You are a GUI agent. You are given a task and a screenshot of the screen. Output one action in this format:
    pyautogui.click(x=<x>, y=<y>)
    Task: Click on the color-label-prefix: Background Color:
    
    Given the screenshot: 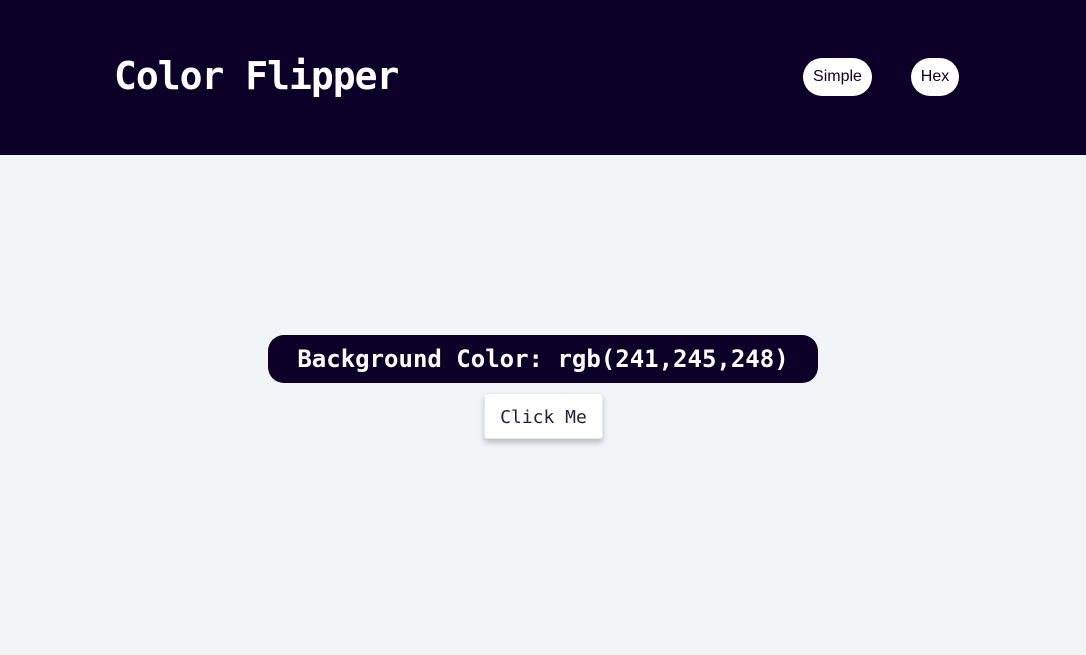 What is the action you would take?
    pyautogui.click(x=427, y=359)
    